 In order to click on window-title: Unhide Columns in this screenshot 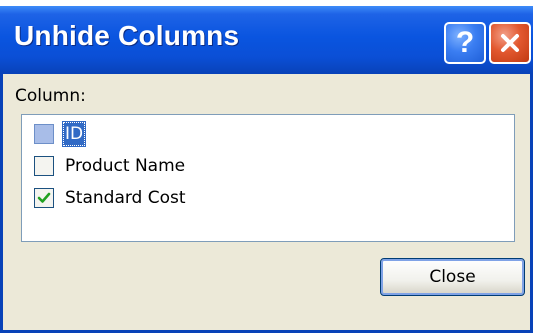, I will do `click(127, 35)`.